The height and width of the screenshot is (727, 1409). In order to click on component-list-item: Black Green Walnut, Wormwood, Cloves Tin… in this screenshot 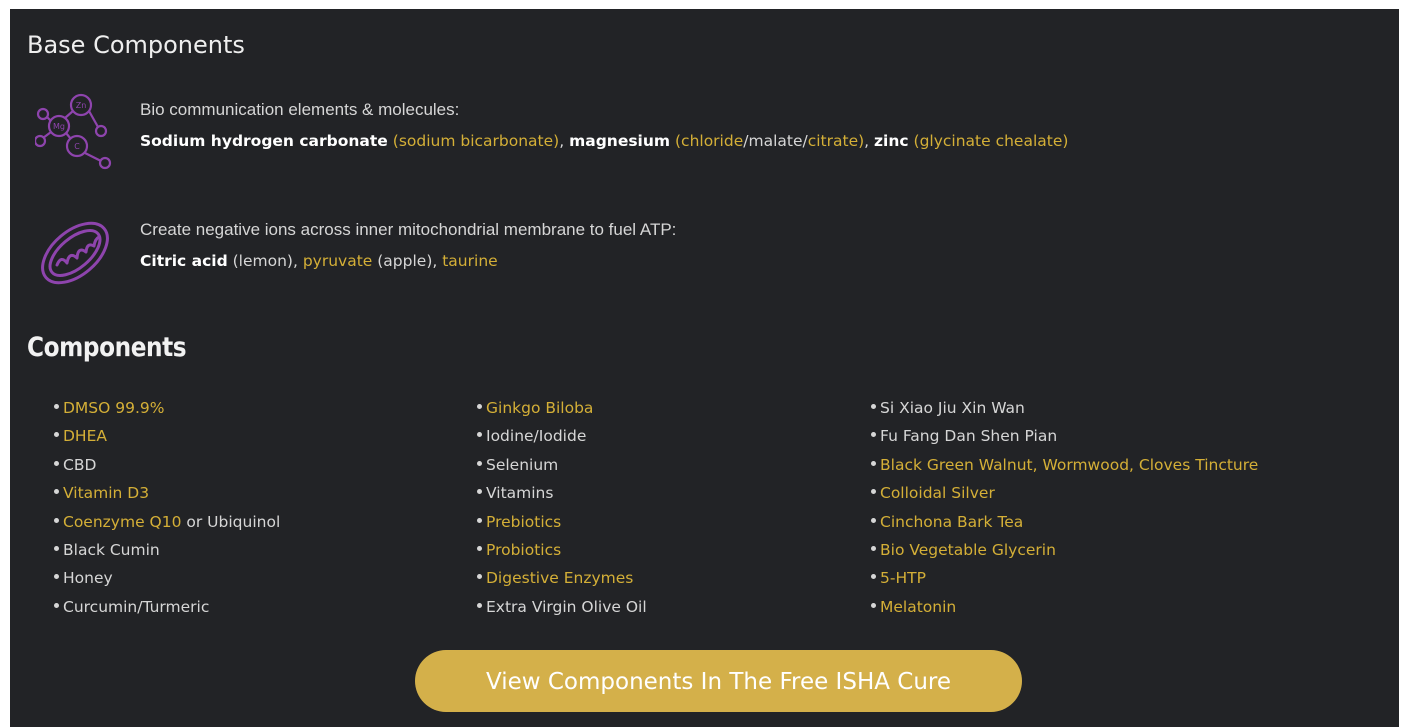, I will do `click(1064, 467)`.